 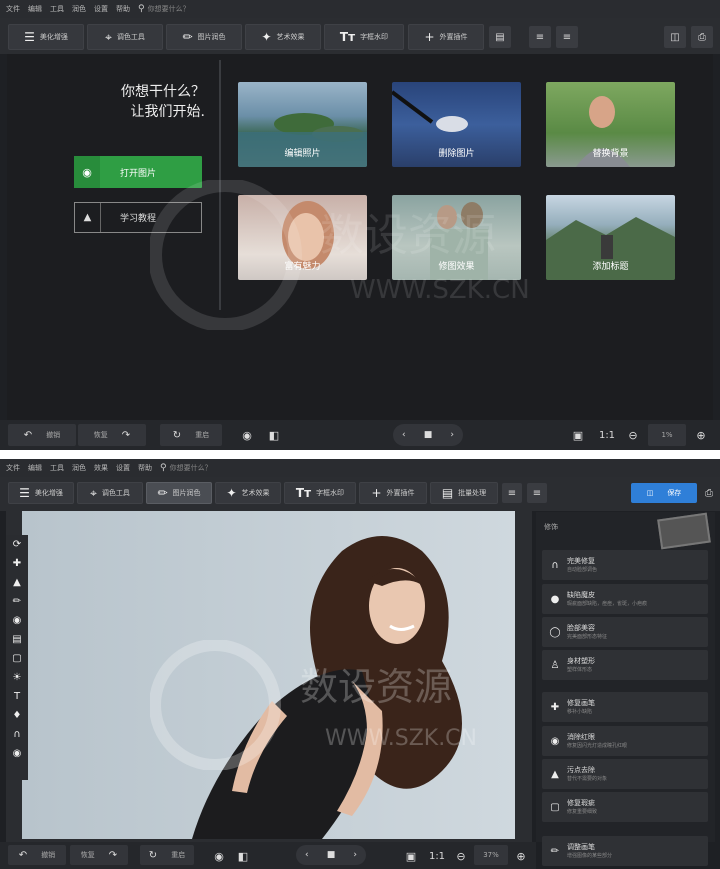 What do you see at coordinates (512, 493) in the screenshot?
I see `add-layer-button-2: ≡` at bounding box center [512, 493].